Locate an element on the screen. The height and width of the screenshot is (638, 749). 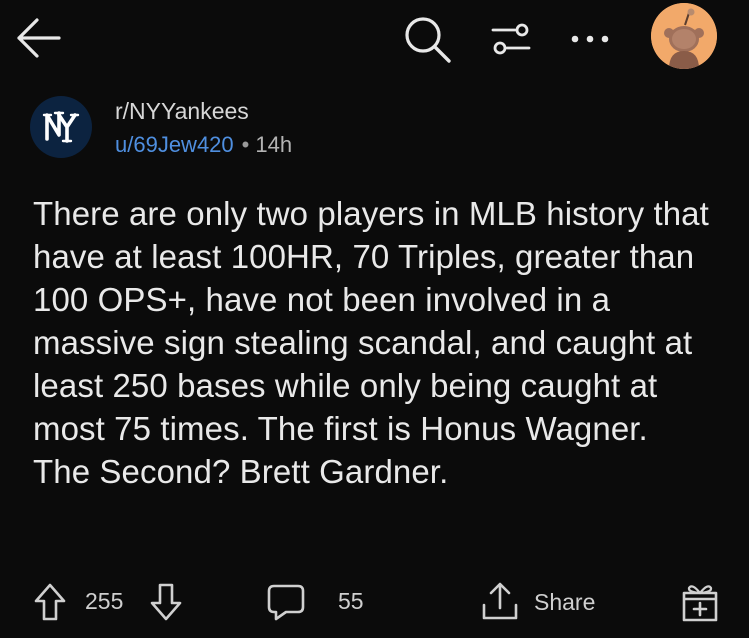
share-button: Share is located at coordinates (537, 602).